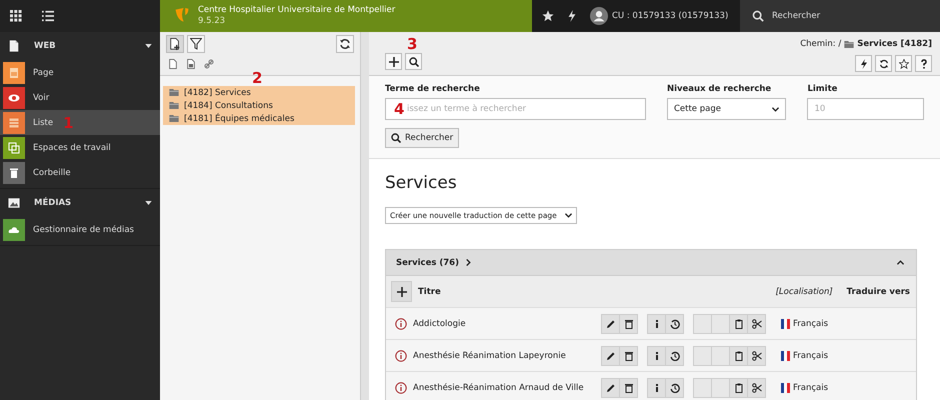 The image size is (940, 400). I want to click on module-group-header: WEB, so click(80, 46).